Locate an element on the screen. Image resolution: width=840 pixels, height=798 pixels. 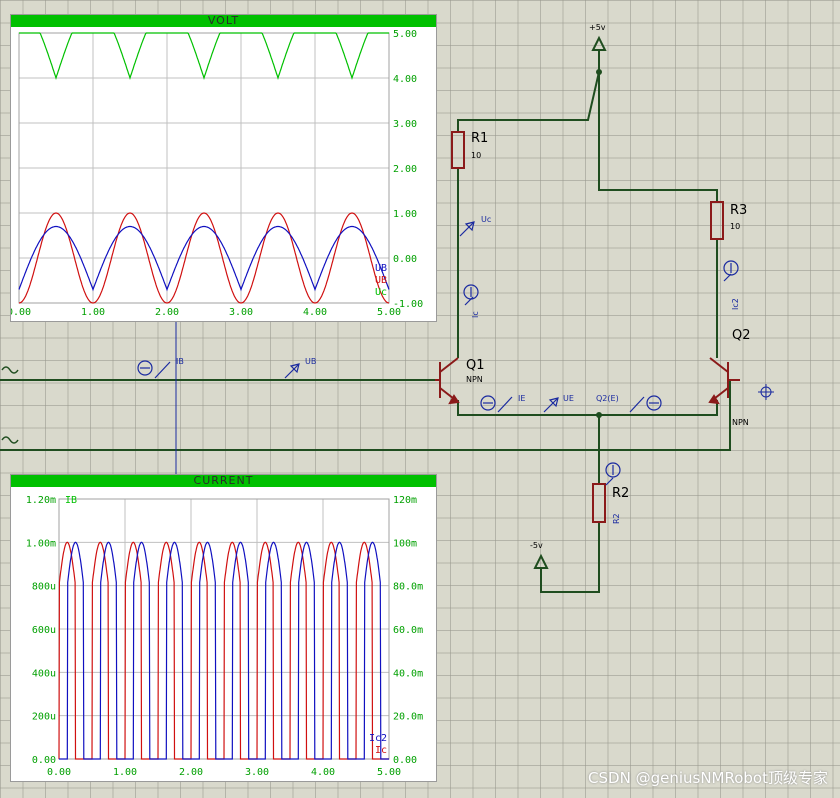
q1-symbol is located at coordinates (447, 381).